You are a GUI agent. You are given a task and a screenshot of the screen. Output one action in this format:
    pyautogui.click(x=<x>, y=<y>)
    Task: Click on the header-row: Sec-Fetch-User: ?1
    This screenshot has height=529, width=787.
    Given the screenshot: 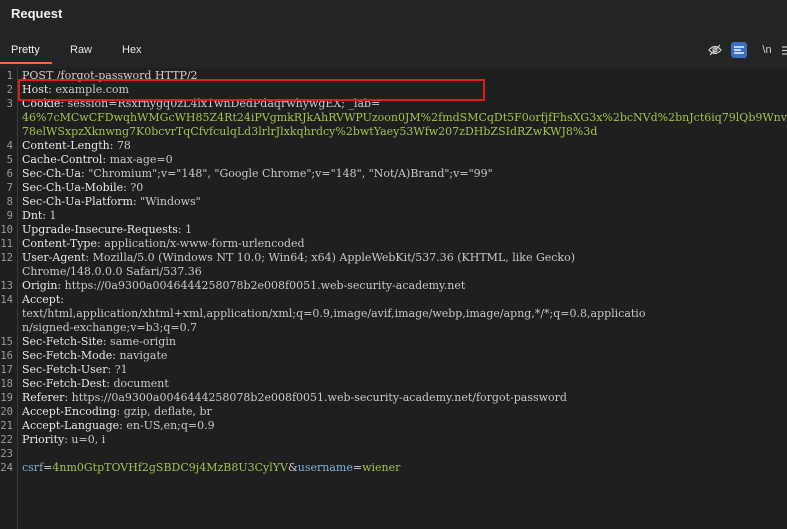 What is the action you would take?
    pyautogui.click(x=75, y=369)
    